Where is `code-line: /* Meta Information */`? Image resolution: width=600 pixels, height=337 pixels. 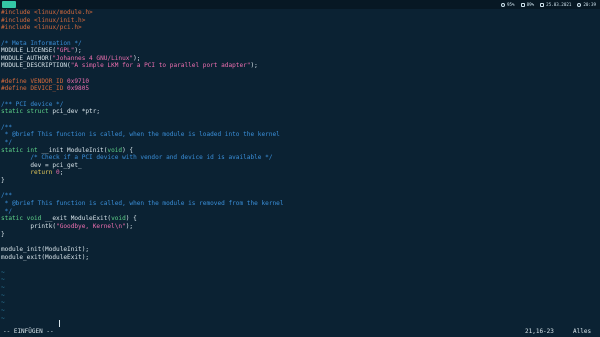 code-line: /* Meta Information */ is located at coordinates (296, 44).